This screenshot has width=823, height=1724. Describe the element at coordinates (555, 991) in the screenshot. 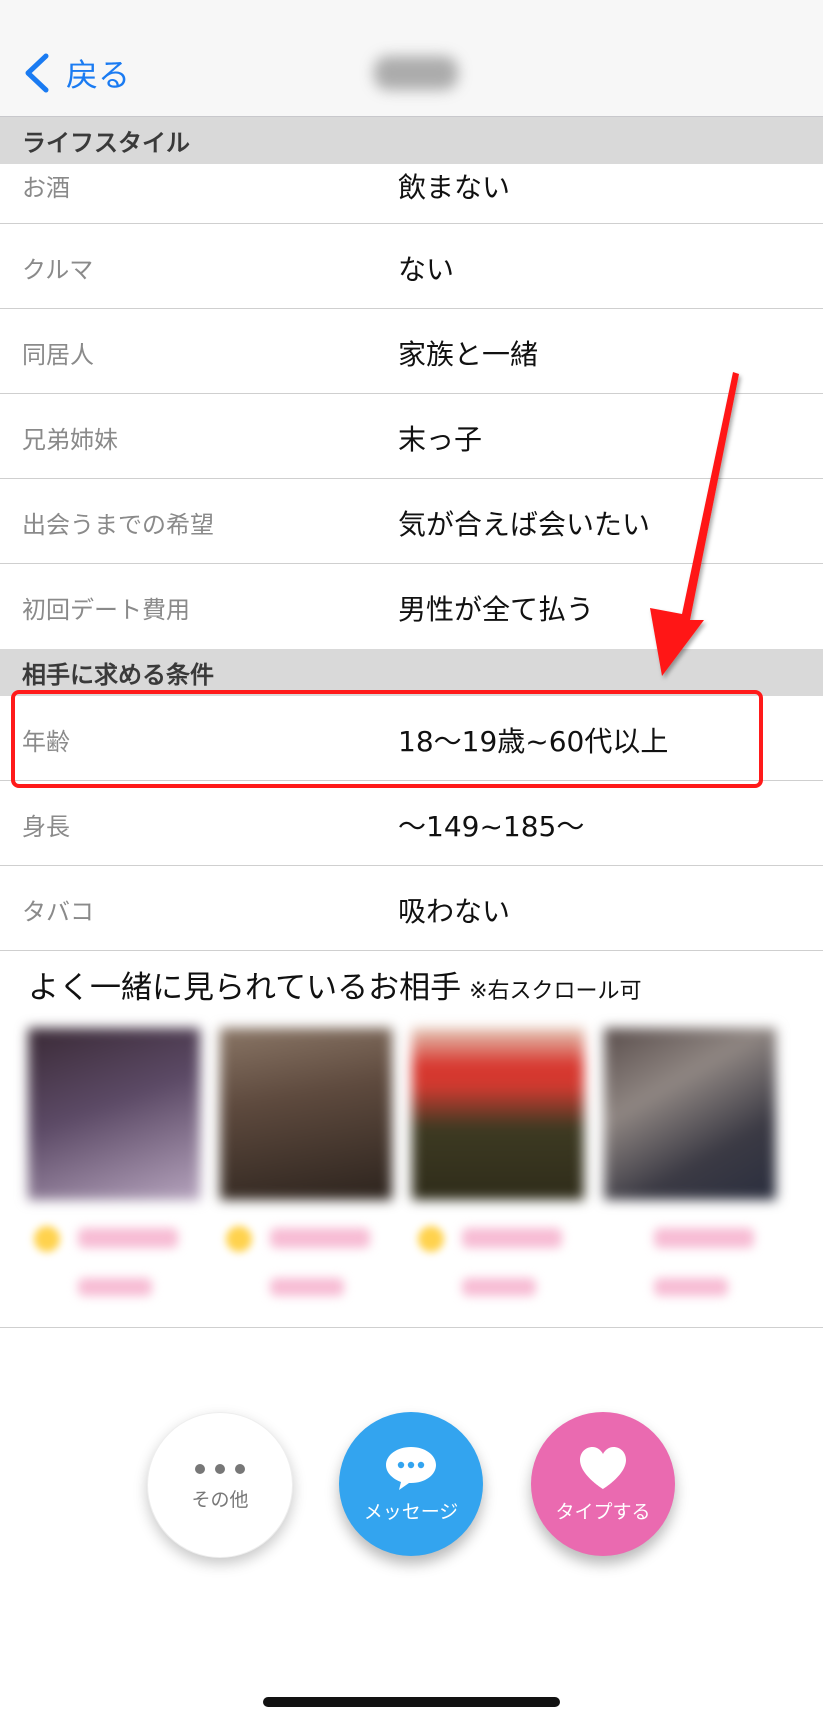

I see `scroll-note: ※右スクロール可` at that location.